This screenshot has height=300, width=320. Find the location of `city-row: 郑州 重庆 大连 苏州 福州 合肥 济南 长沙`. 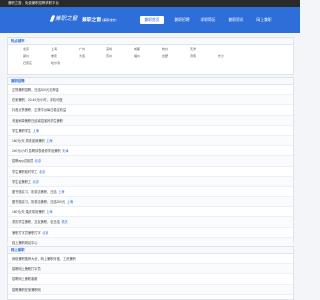

city-row: 郑州 重庆 大连 苏州 福州 合肥 济南 长沙 is located at coordinates (151, 56).